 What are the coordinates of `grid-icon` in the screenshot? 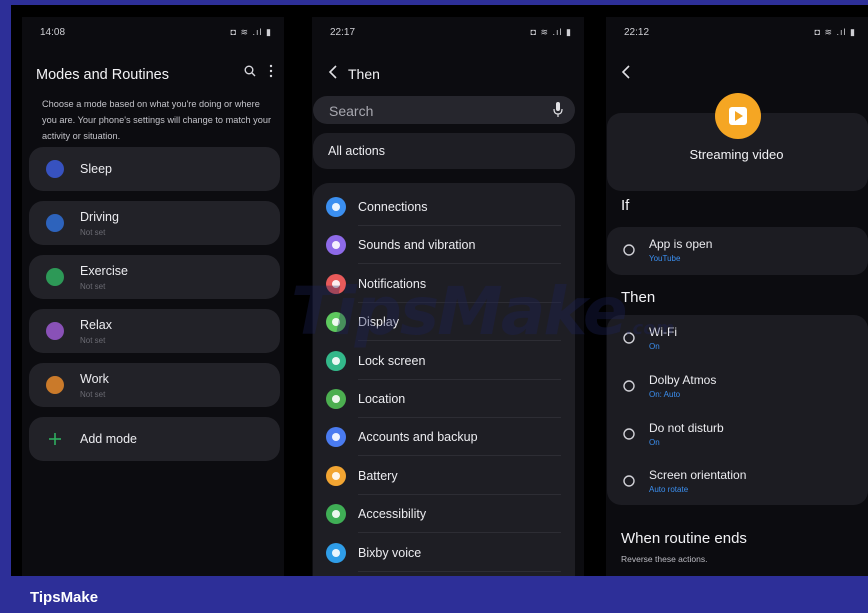 It's located at (629, 250).